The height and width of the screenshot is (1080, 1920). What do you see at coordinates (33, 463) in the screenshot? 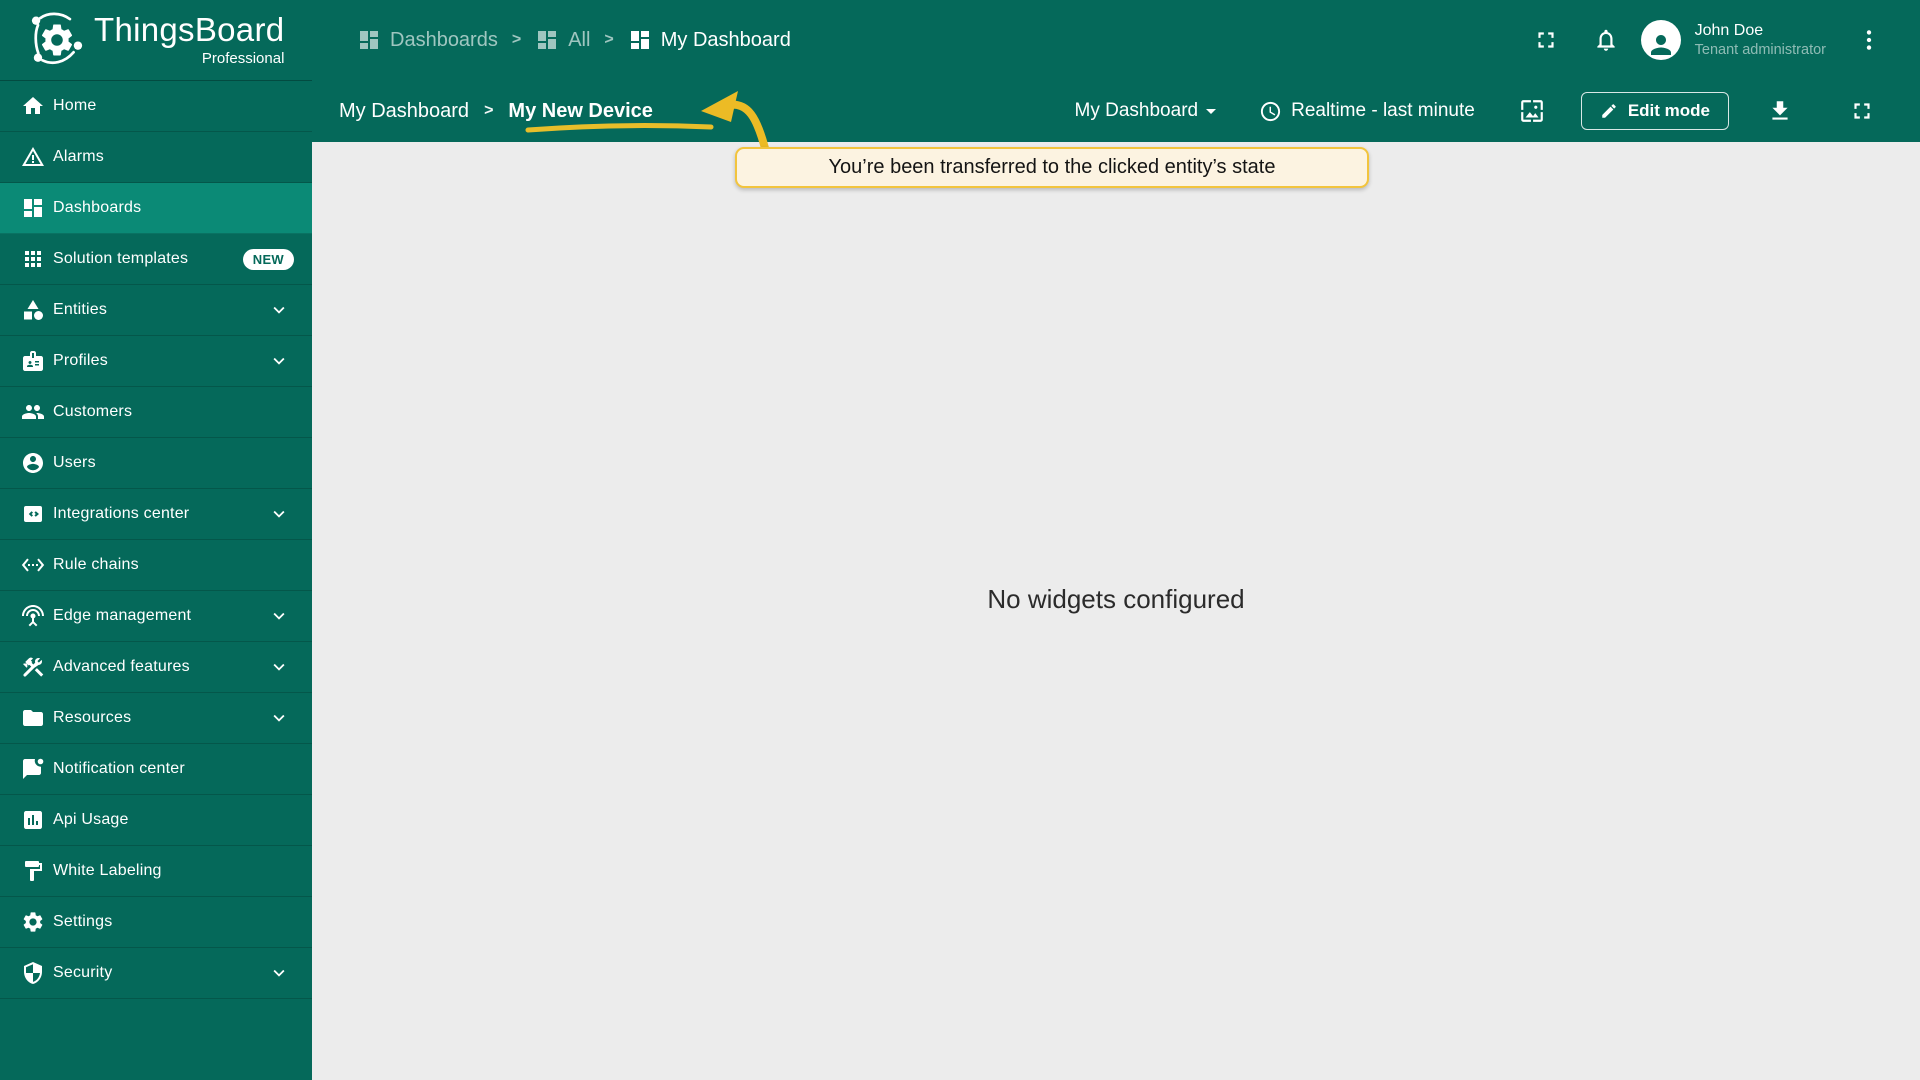
I see `account-icon` at bounding box center [33, 463].